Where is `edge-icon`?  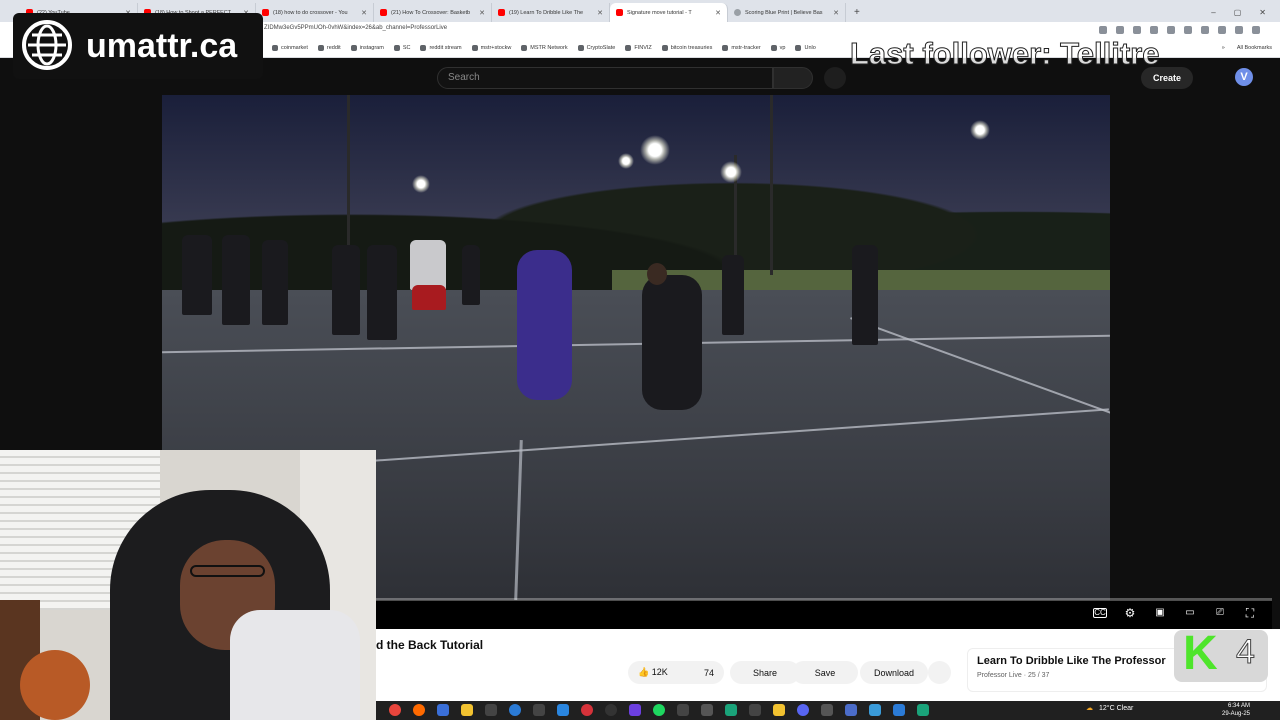
edge-icon is located at coordinates (443, 710).